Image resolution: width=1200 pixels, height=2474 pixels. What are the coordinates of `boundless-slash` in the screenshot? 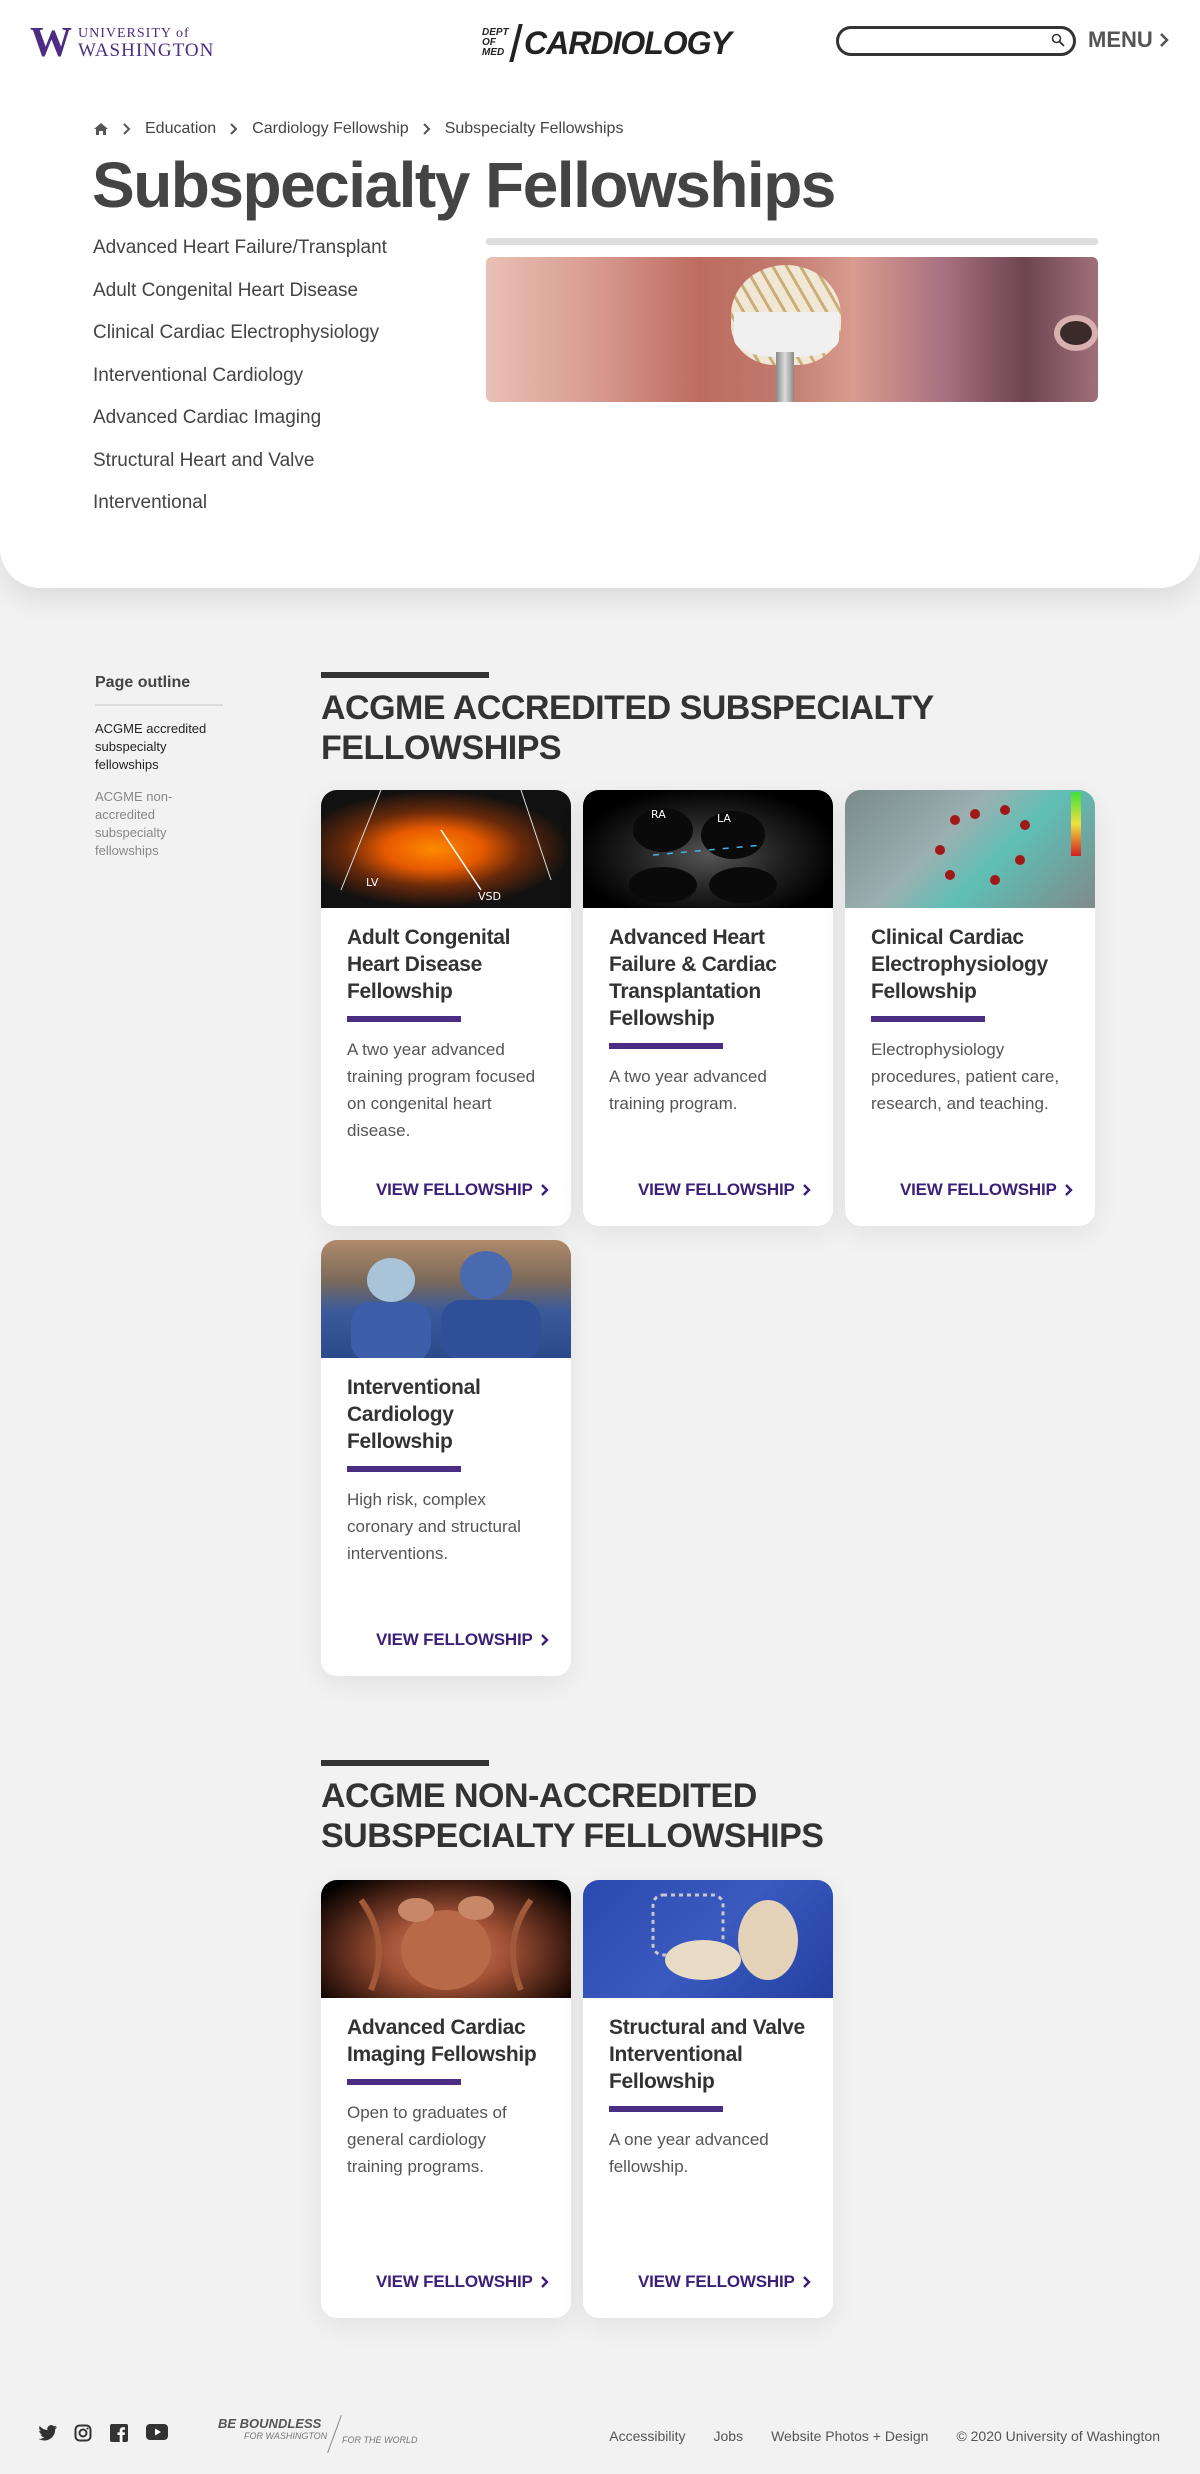 It's located at (334, 2434).